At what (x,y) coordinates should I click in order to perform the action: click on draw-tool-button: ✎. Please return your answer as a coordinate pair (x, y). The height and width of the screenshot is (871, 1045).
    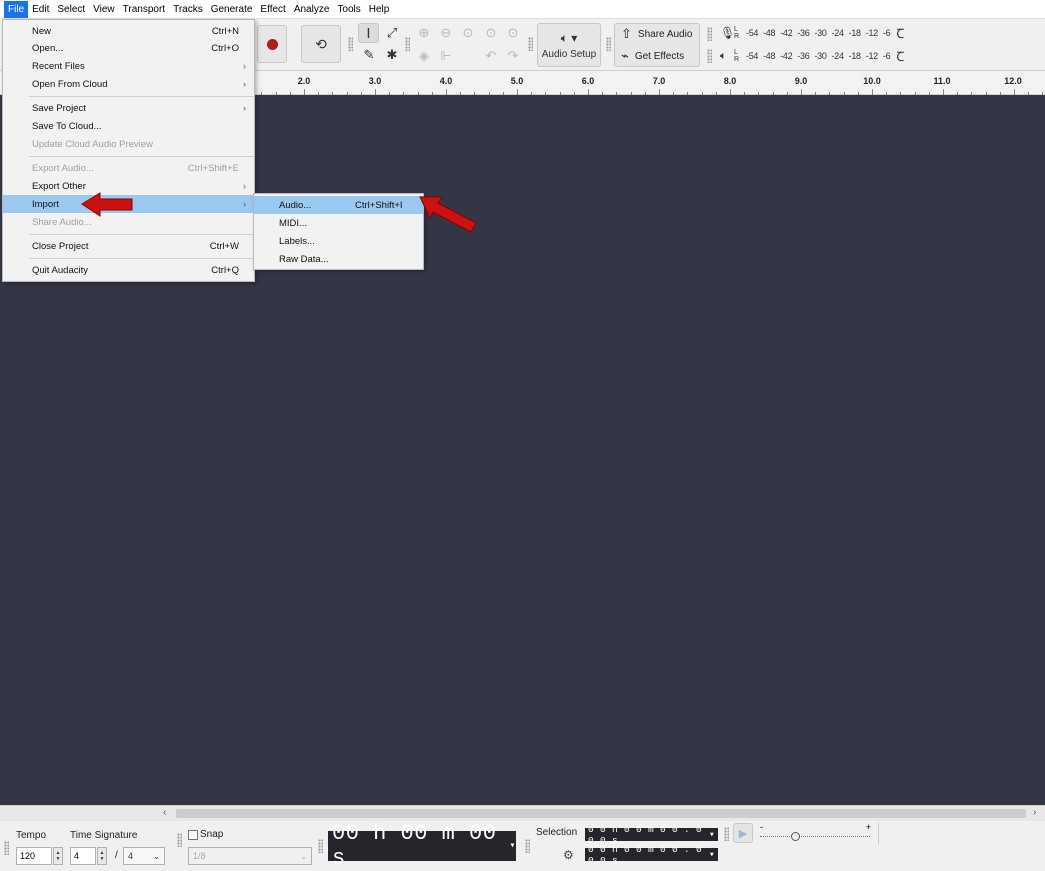
    Looking at the image, I should click on (369, 55).